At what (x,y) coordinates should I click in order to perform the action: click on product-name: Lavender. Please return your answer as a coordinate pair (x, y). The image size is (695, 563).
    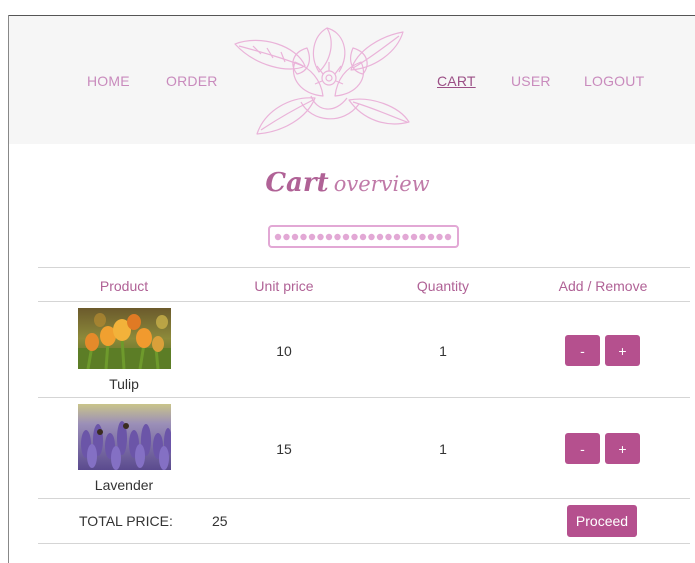
    Looking at the image, I should click on (124, 485).